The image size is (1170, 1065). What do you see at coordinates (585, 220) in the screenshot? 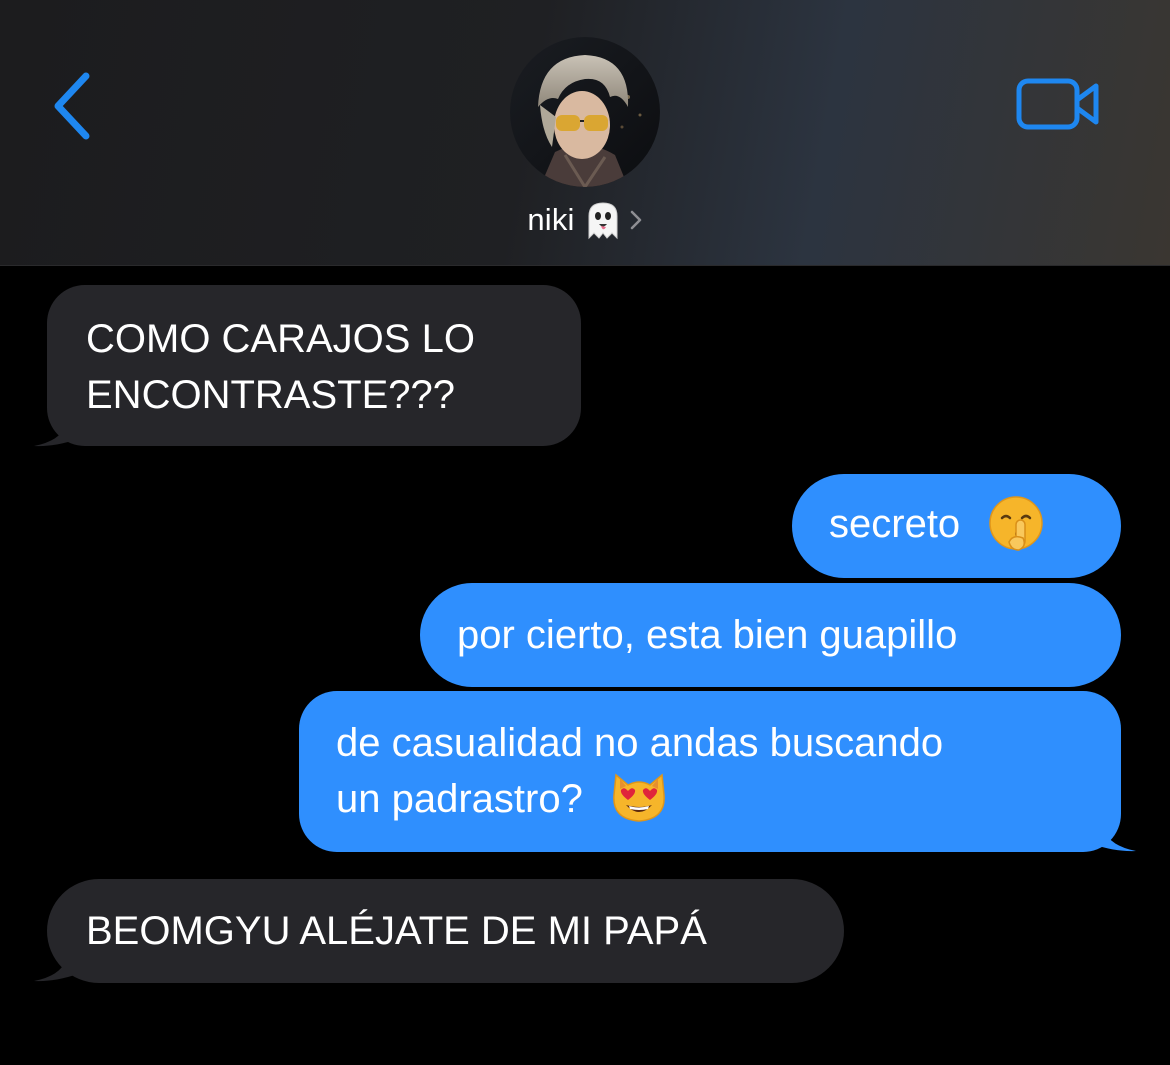
I see `contact-name-row: niki` at bounding box center [585, 220].